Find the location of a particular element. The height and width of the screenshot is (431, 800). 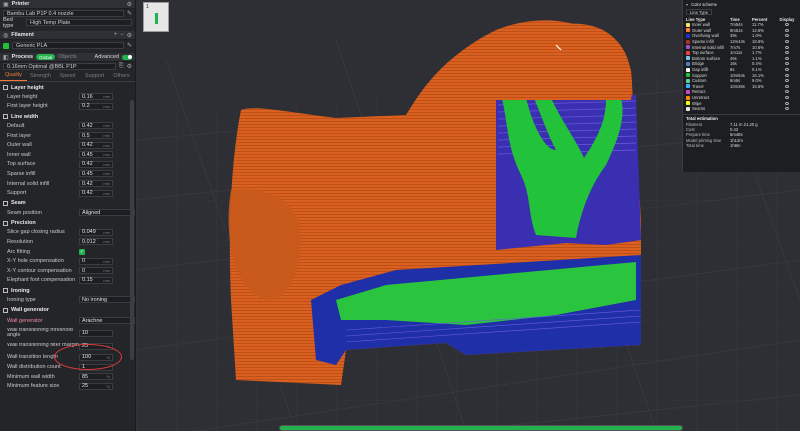

xy-contour-compensation-input: 0 mm is located at coordinates (96, 271).